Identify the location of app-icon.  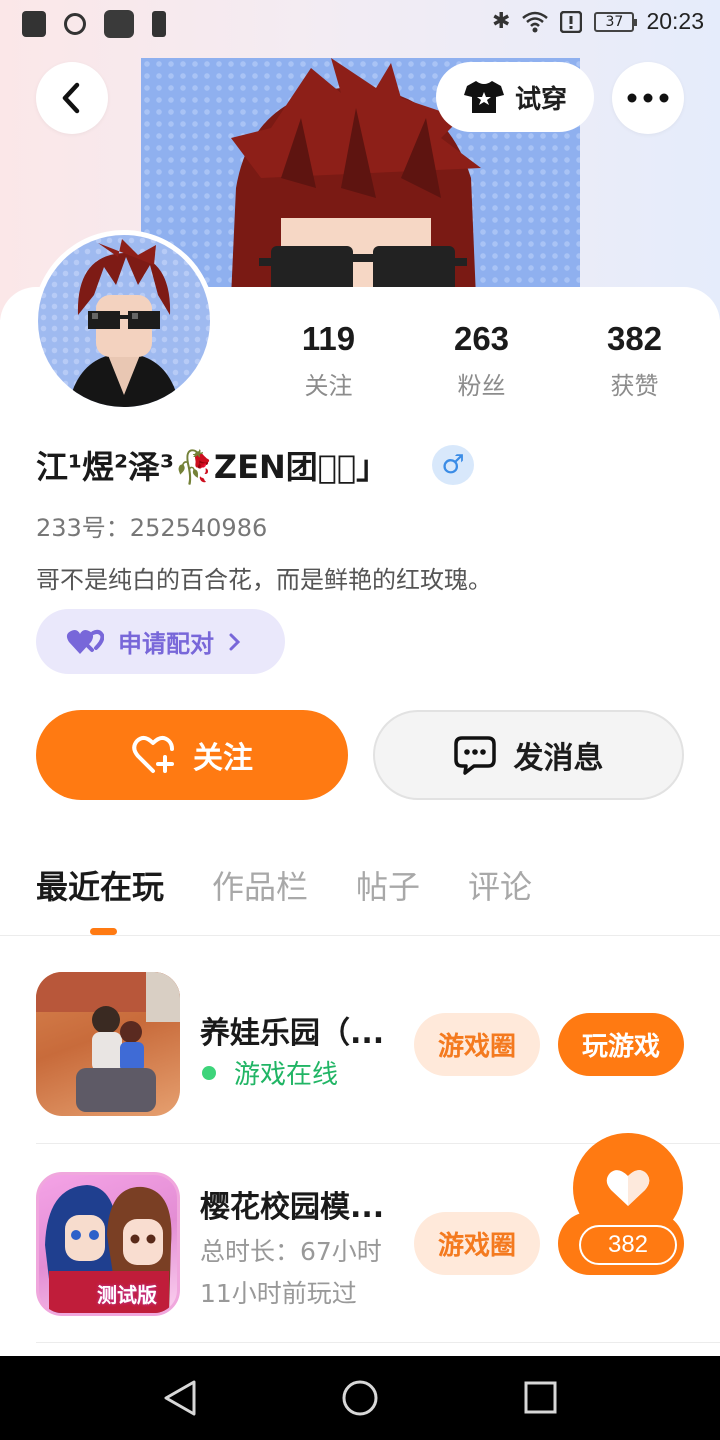
(119, 24).